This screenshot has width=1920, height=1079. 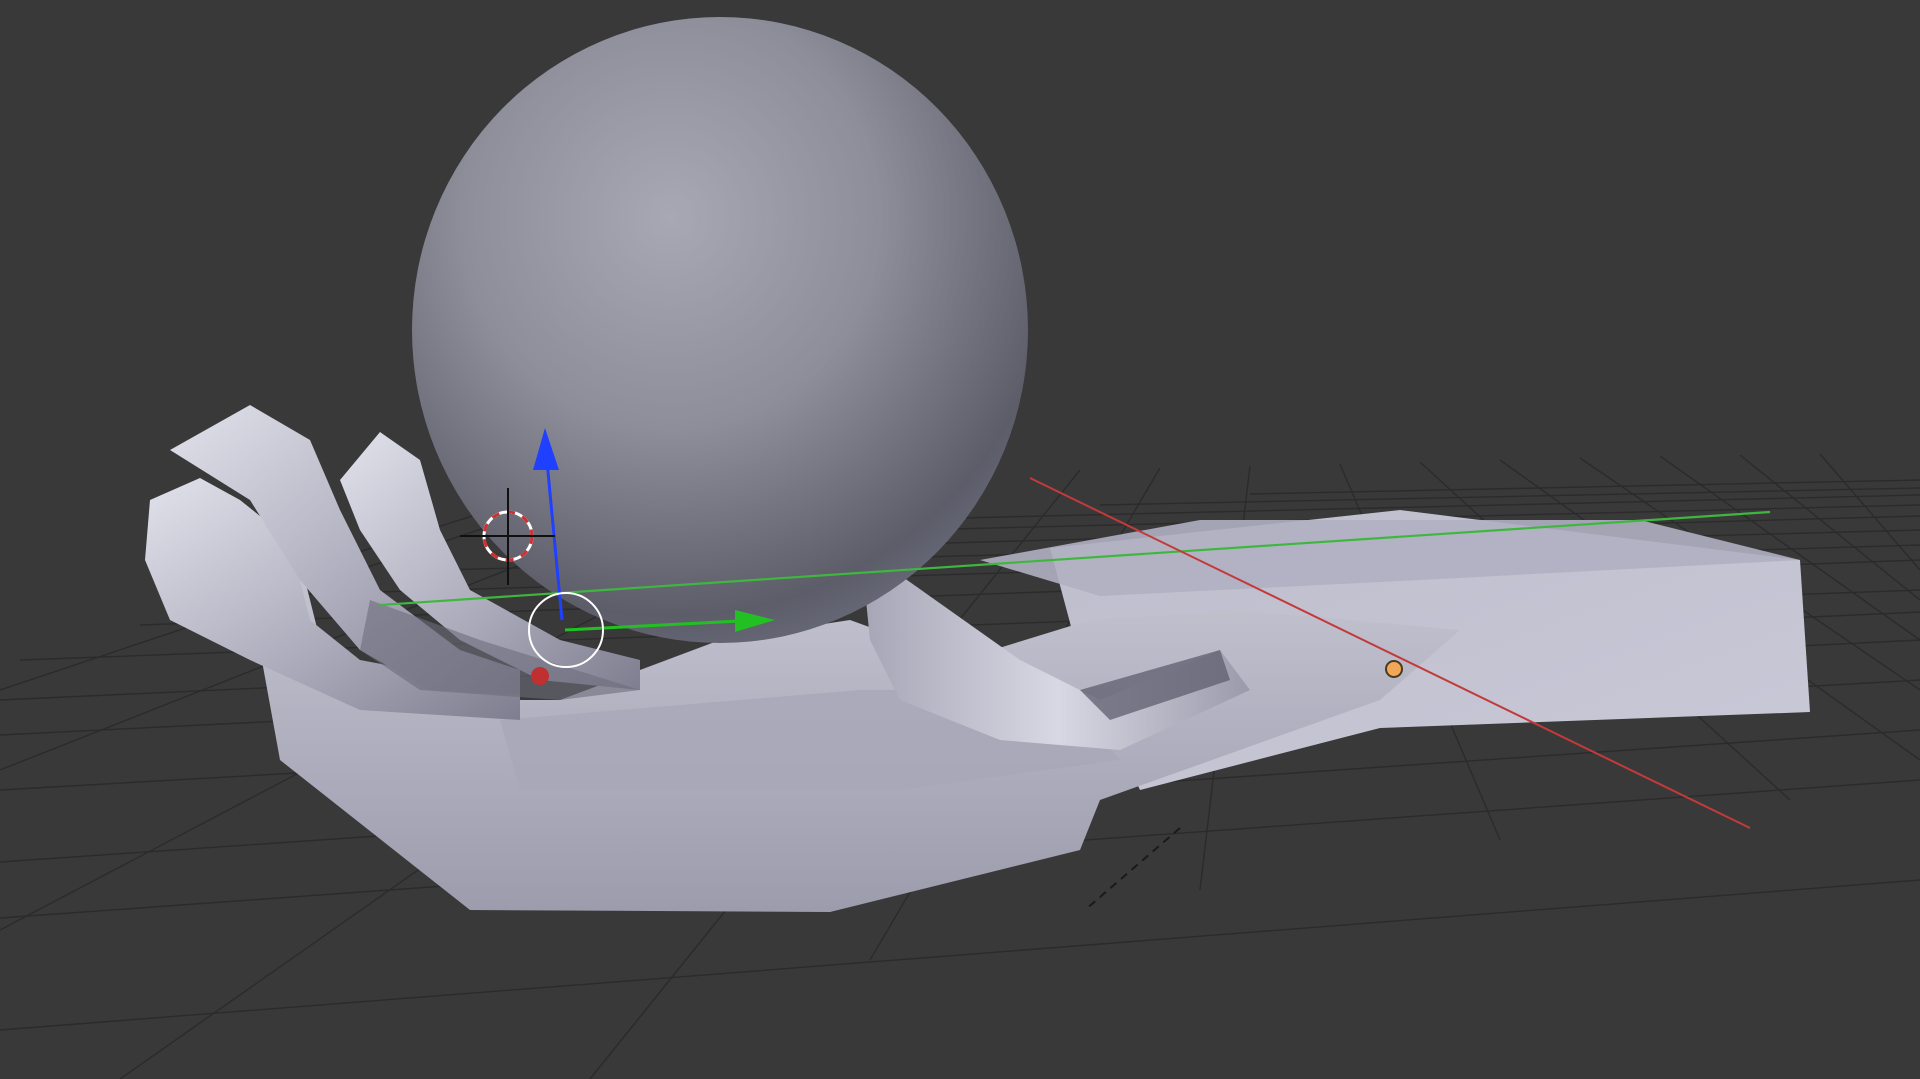 What do you see at coordinates (540, 676) in the screenshot?
I see `x-arrow-head` at bounding box center [540, 676].